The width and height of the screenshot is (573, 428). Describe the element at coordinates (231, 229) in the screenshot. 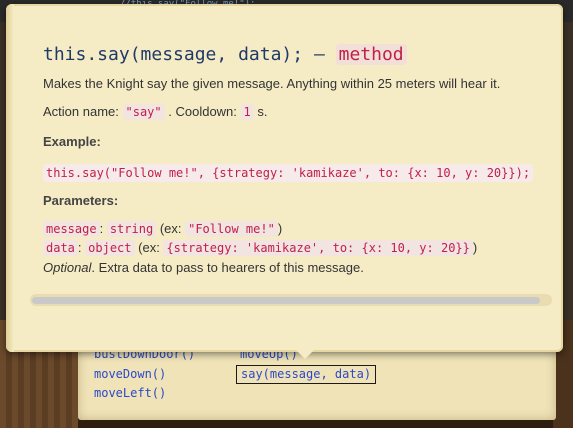

I see `parameter-example: "Follow me!"` at that location.